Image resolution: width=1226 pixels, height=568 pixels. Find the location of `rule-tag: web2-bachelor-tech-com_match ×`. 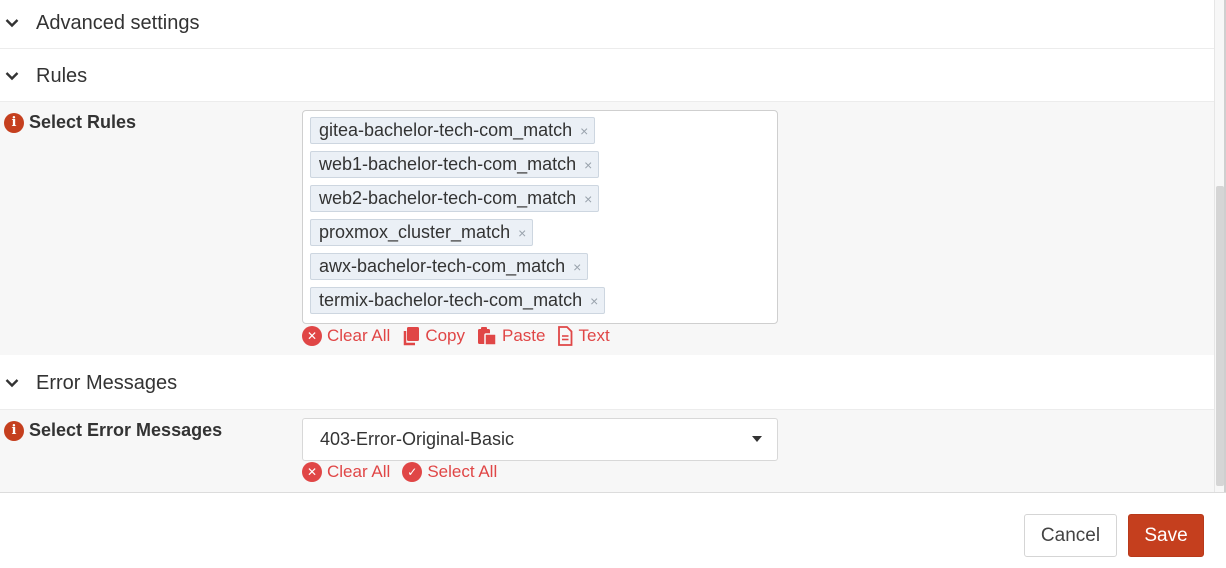

rule-tag: web2-bachelor-tech-com_match × is located at coordinates (455, 198).